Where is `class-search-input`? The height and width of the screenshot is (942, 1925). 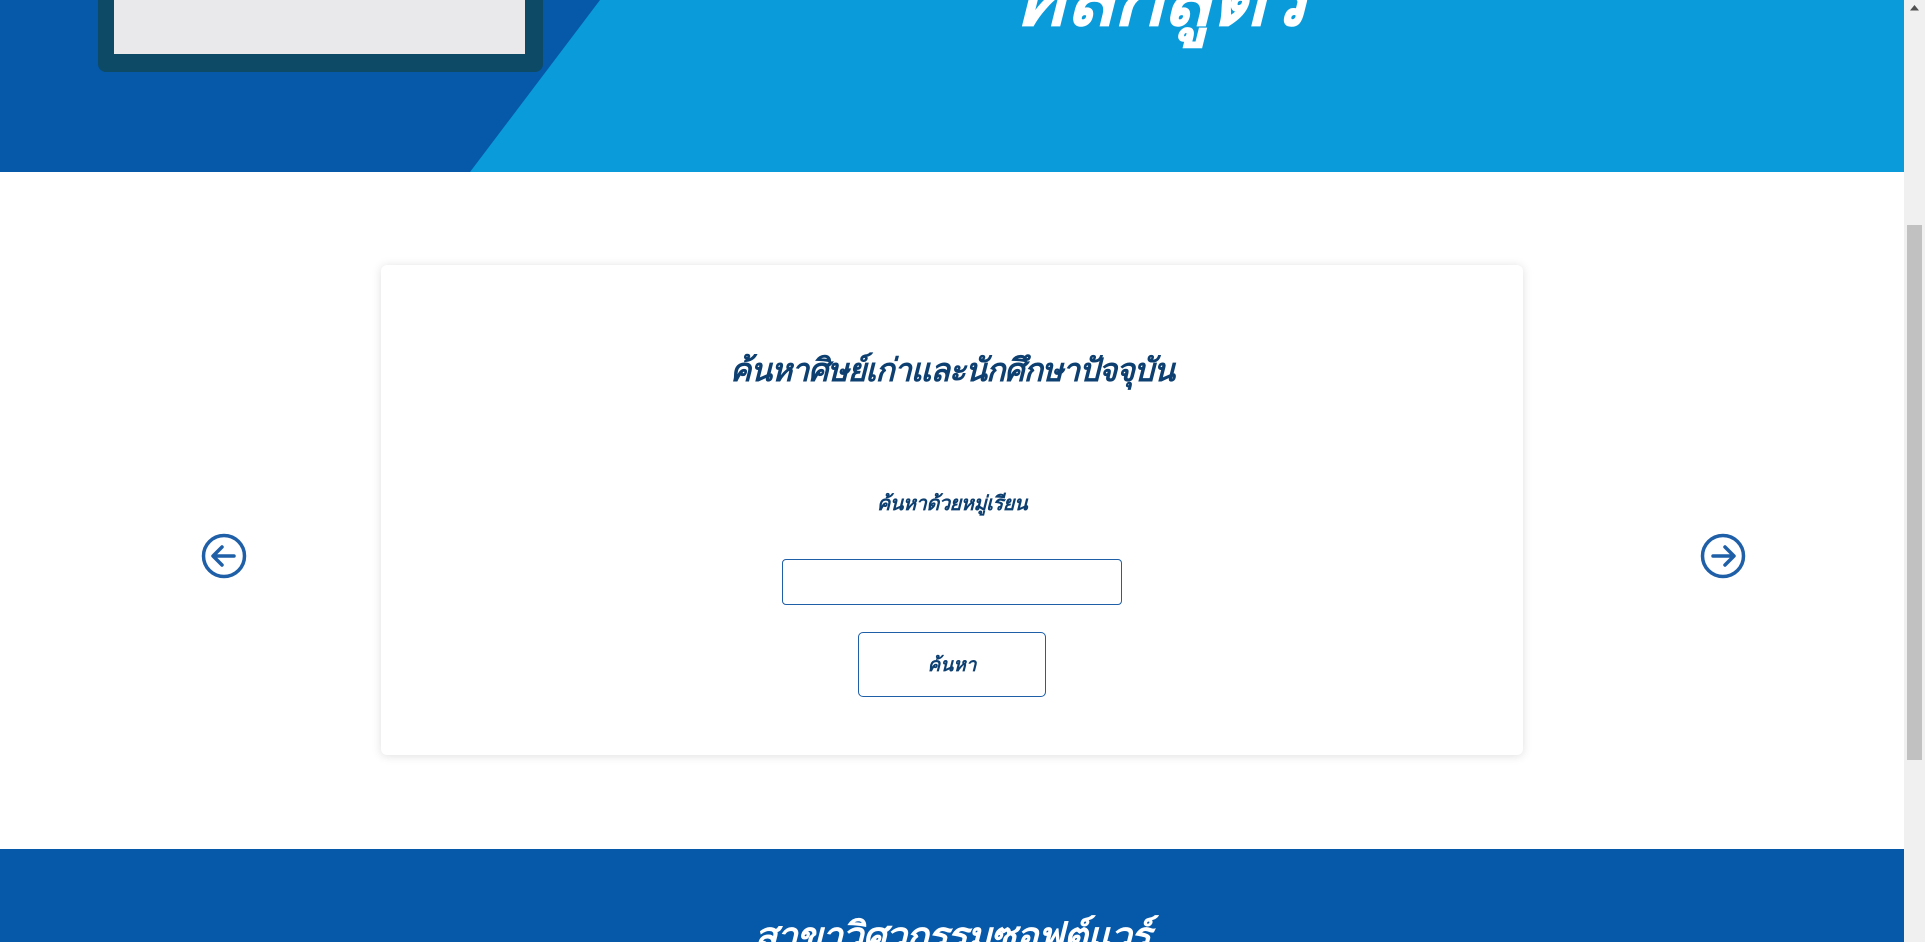 class-search-input is located at coordinates (952, 582).